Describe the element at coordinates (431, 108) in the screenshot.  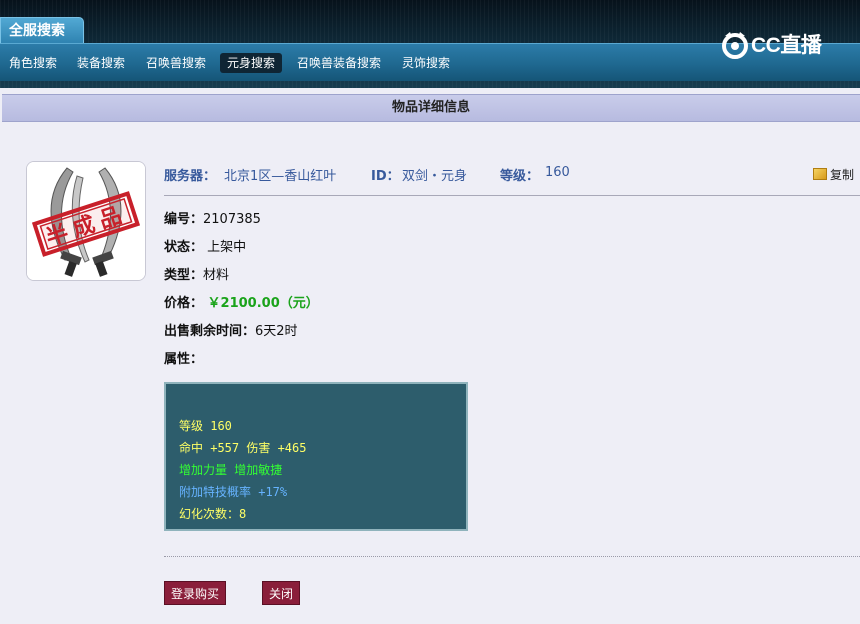
I see `page-title: 物品详细信息` at that location.